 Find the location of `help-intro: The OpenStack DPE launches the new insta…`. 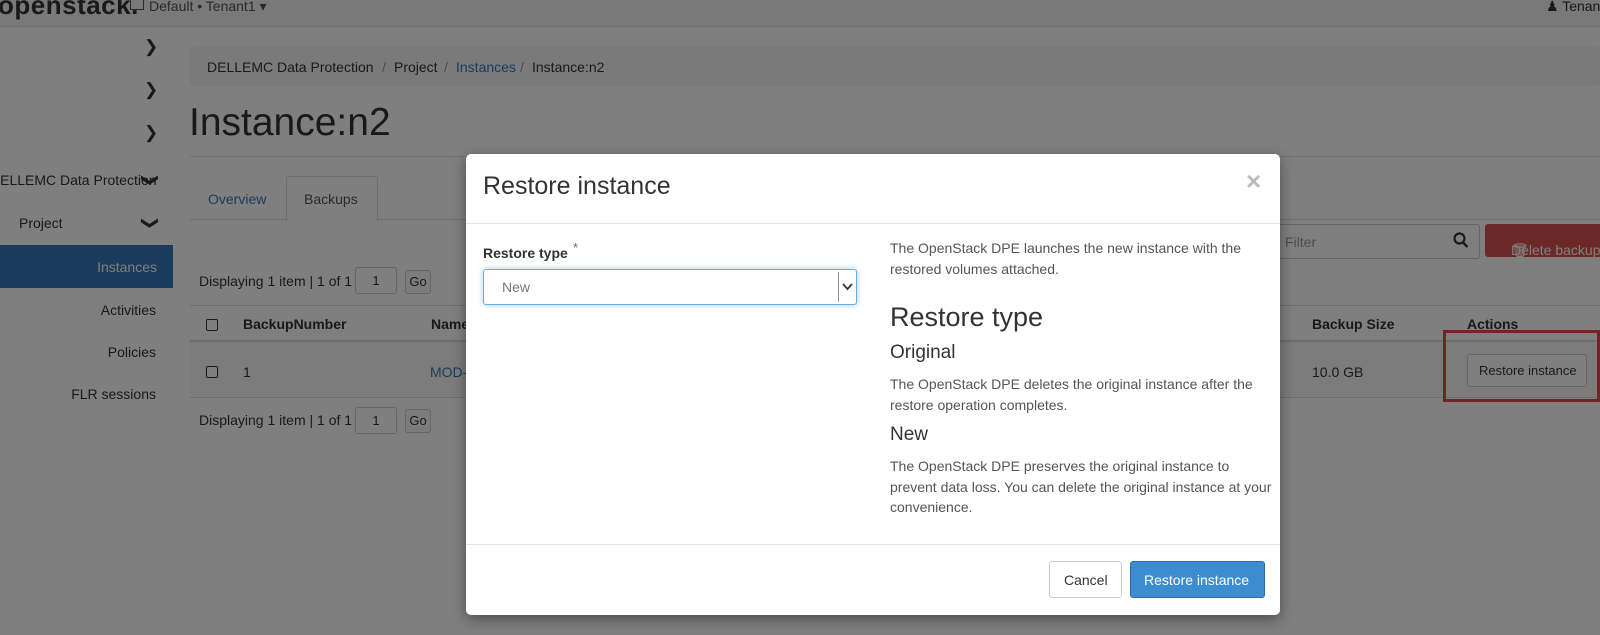

help-intro: The OpenStack DPE launches the new insta… is located at coordinates (1065, 258).